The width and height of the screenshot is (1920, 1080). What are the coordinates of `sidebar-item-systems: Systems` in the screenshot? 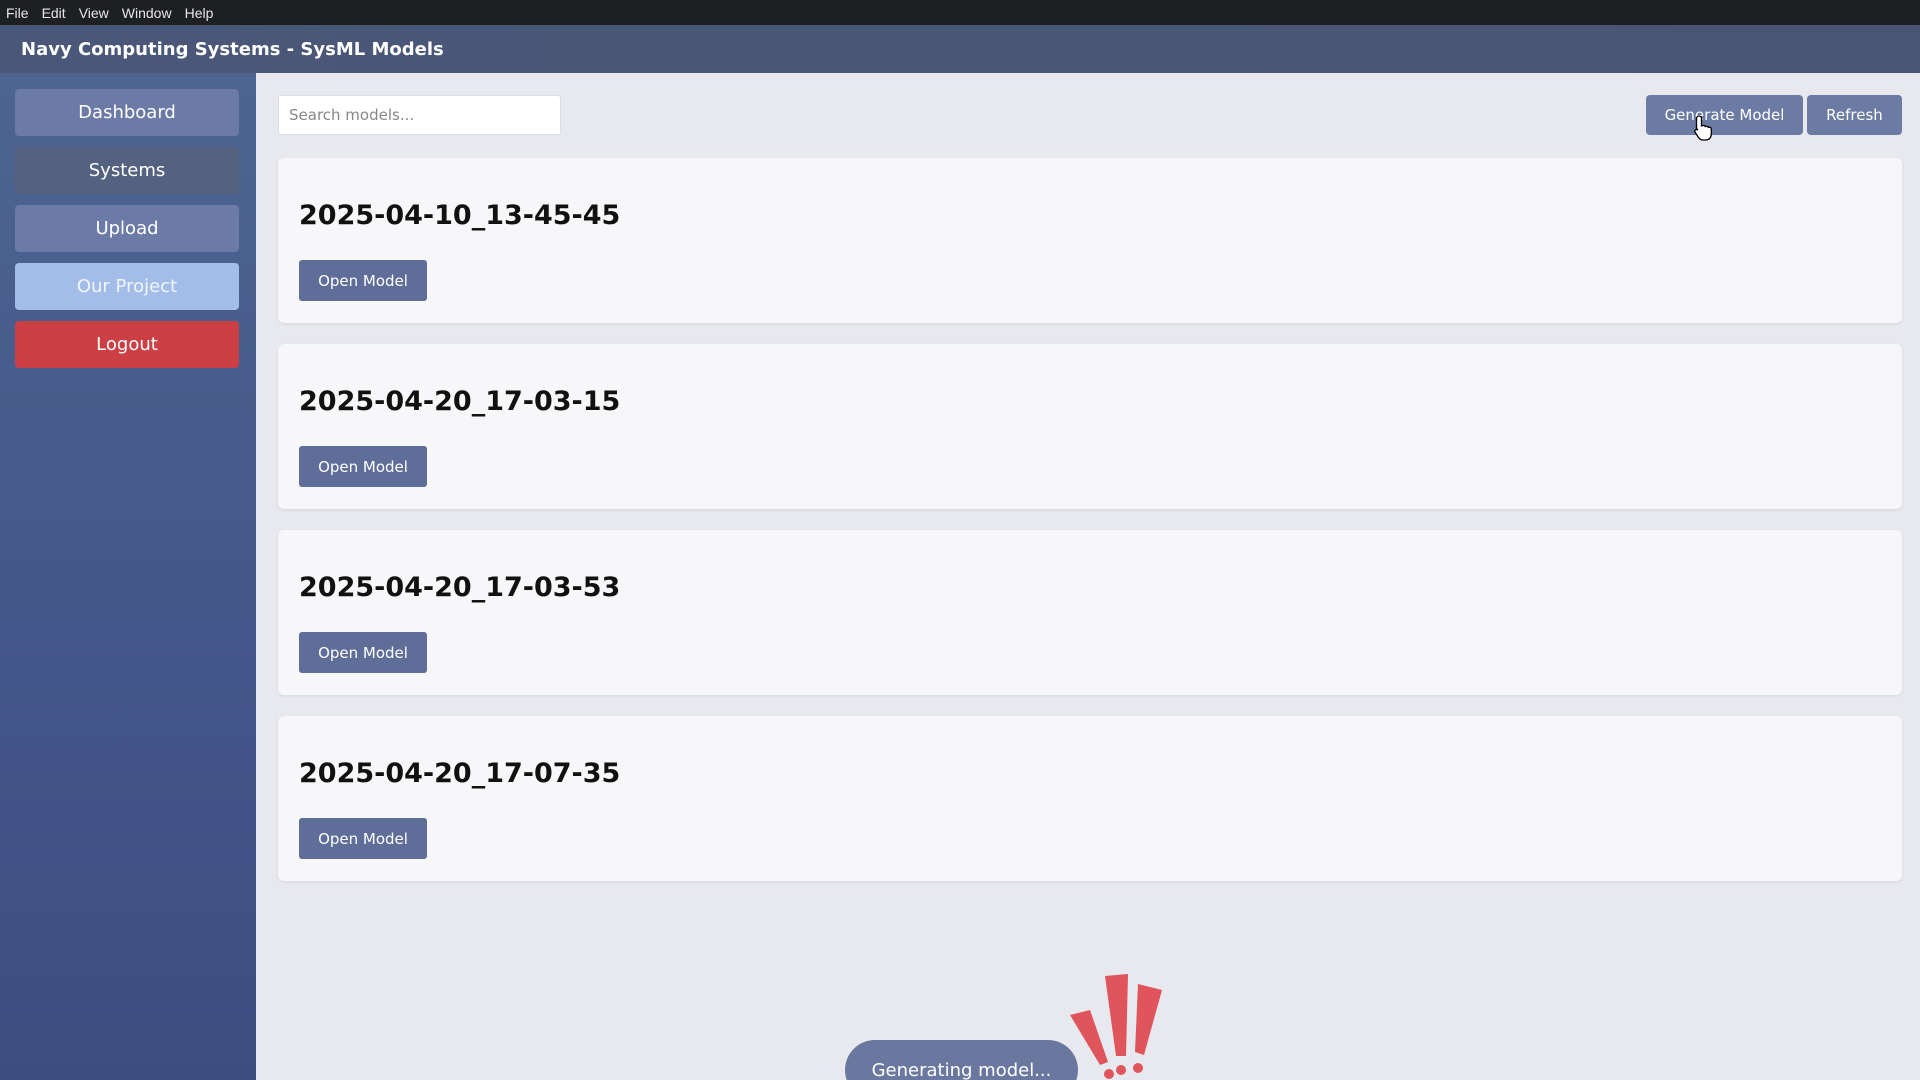 It's located at (127, 170).